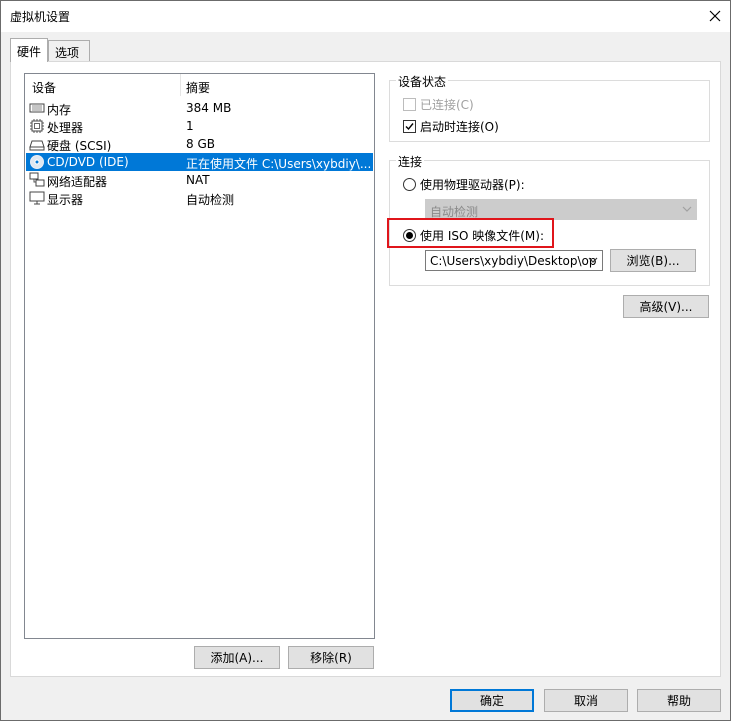 This screenshot has height=721, width=731. I want to click on remove-button: 移除(R), so click(331, 657).